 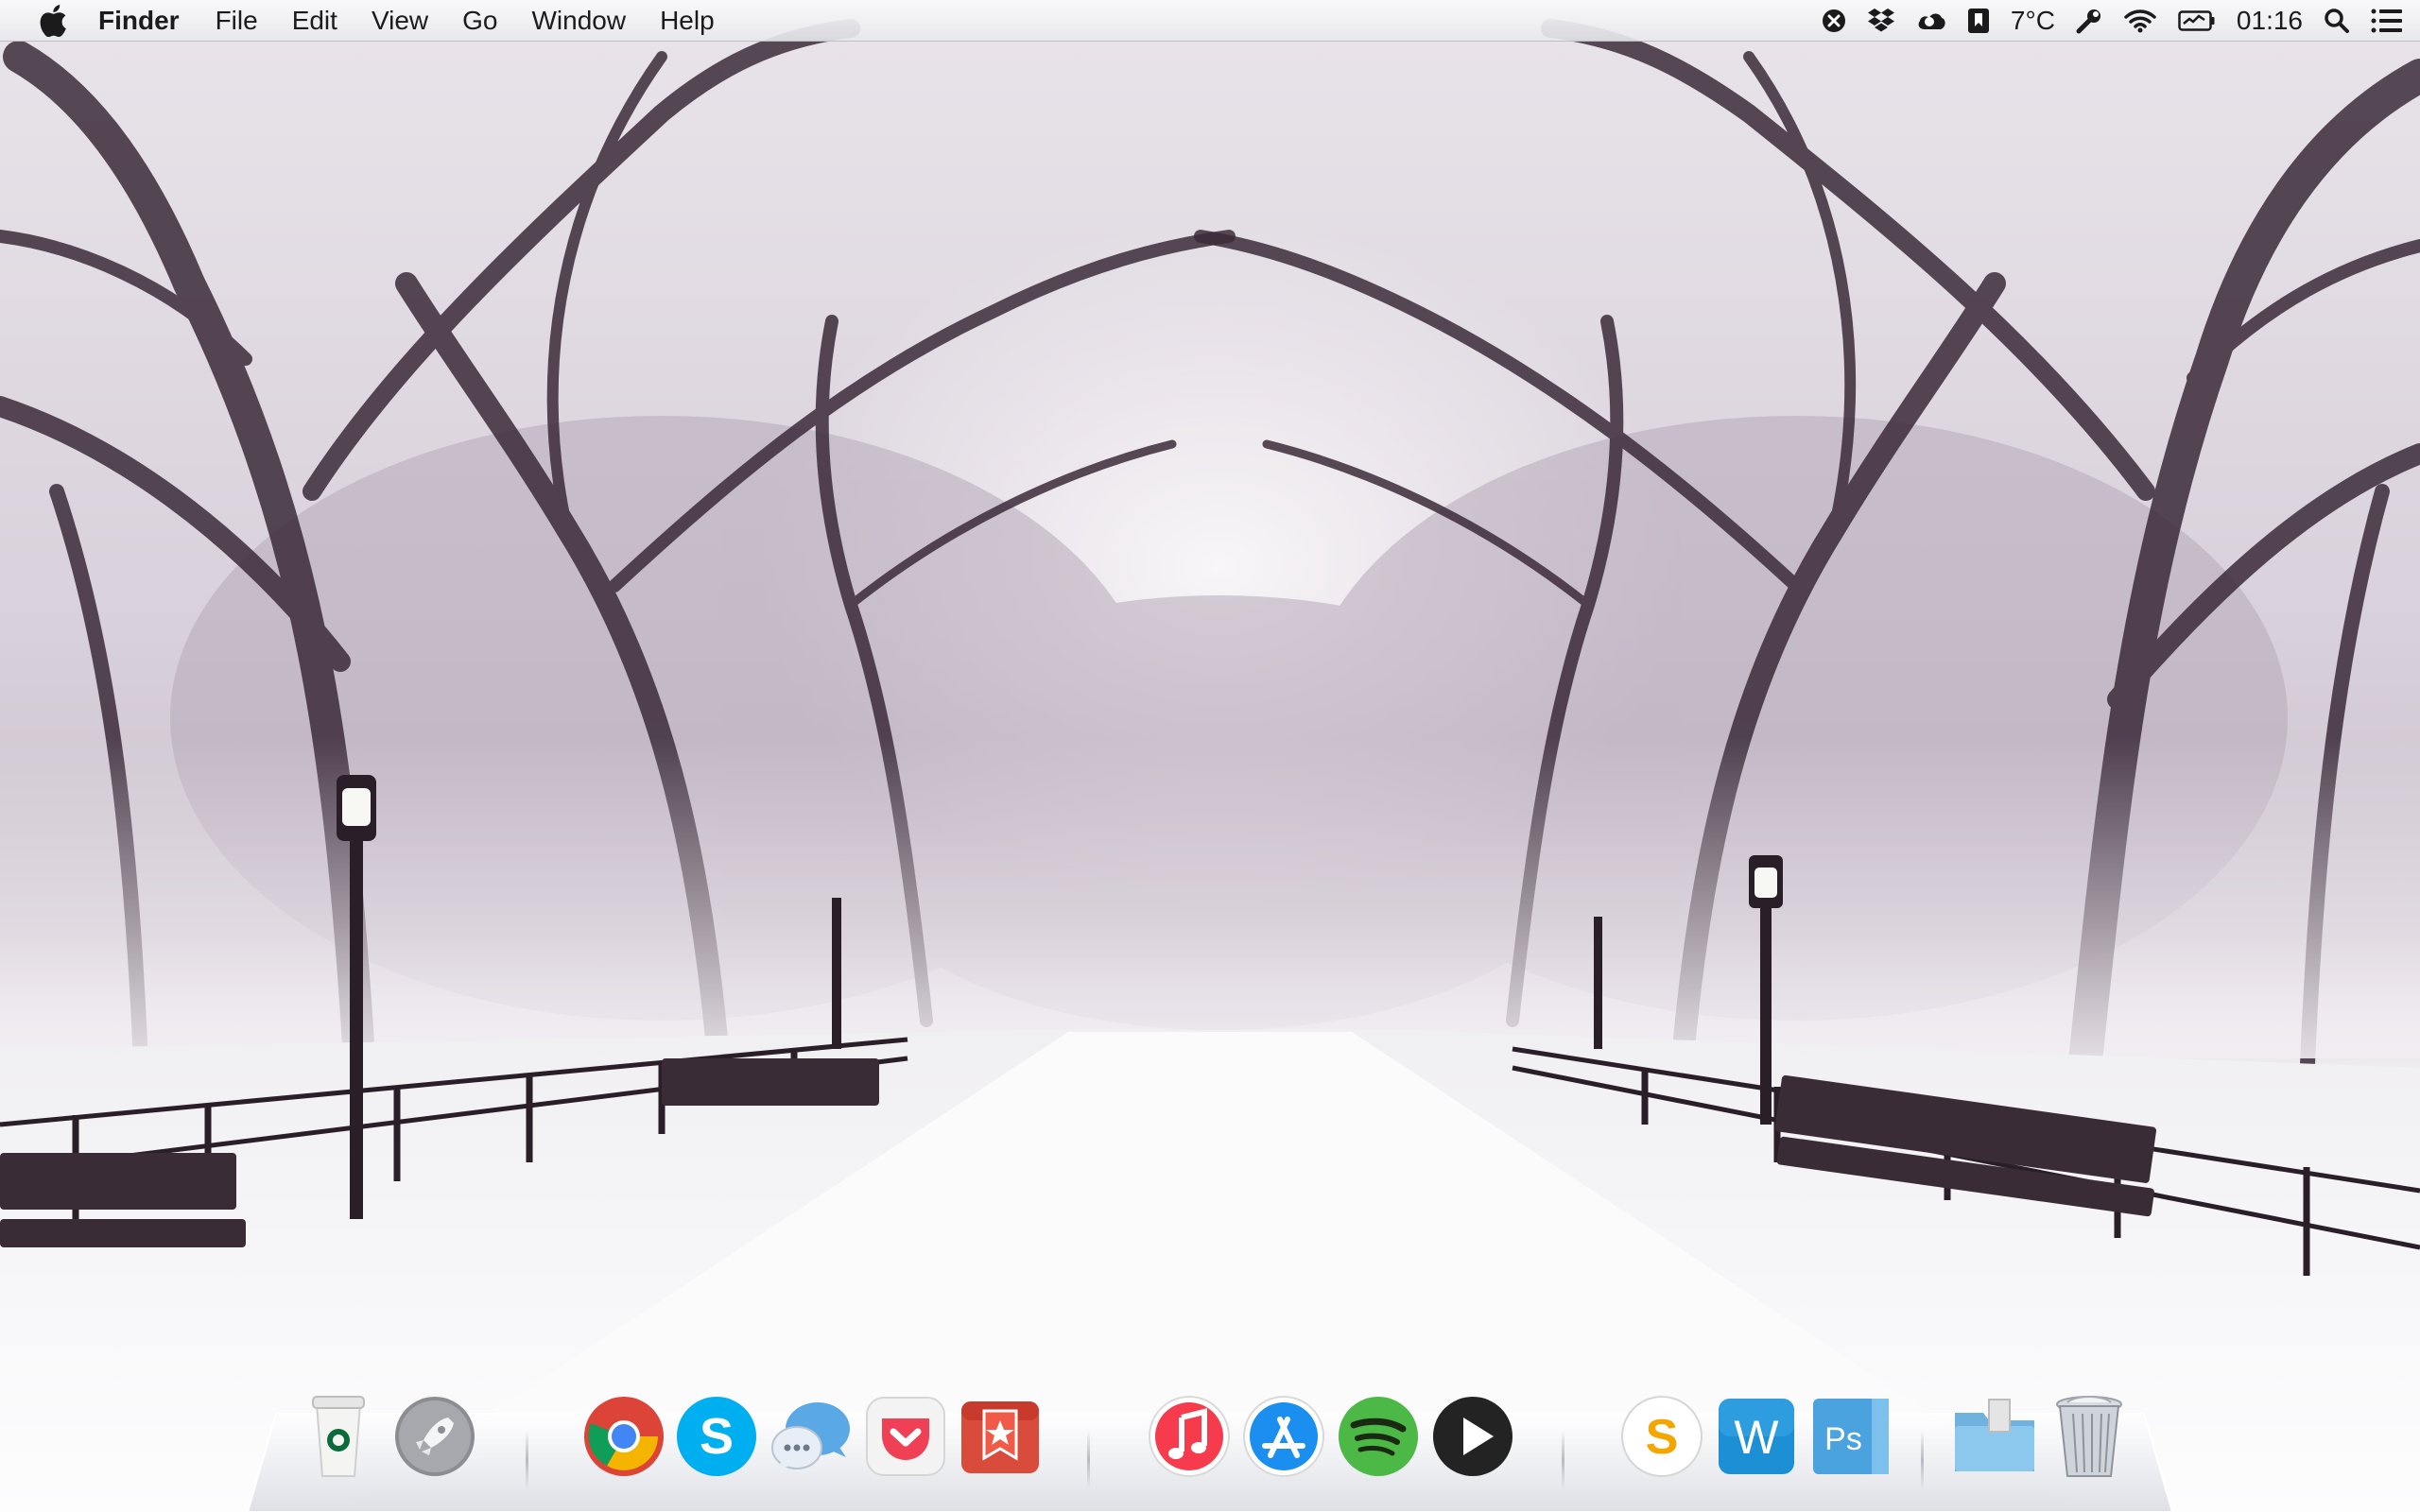 I want to click on weather-temperature: 7°C, so click(x=2033, y=20).